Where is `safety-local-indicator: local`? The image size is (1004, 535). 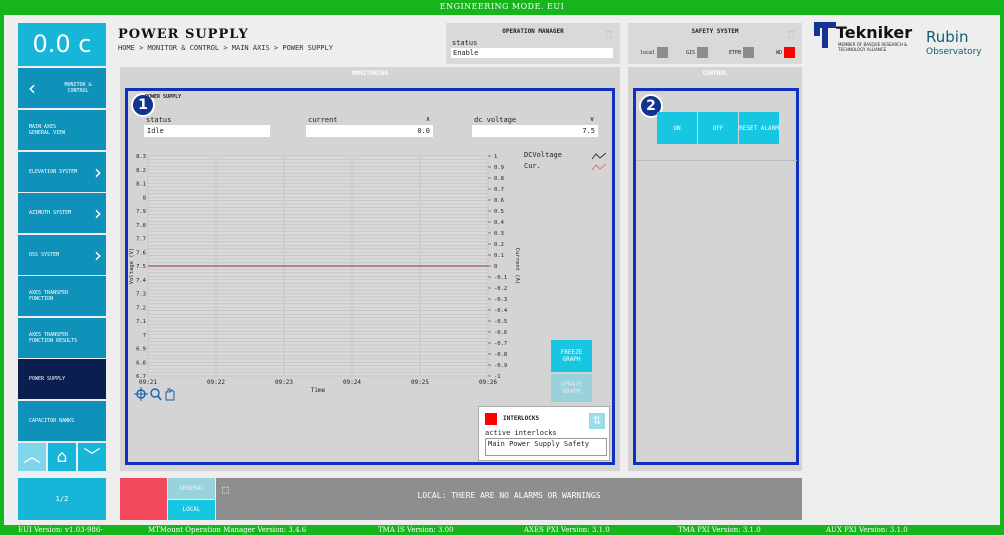 safety-local-indicator: local is located at coordinates (654, 52).